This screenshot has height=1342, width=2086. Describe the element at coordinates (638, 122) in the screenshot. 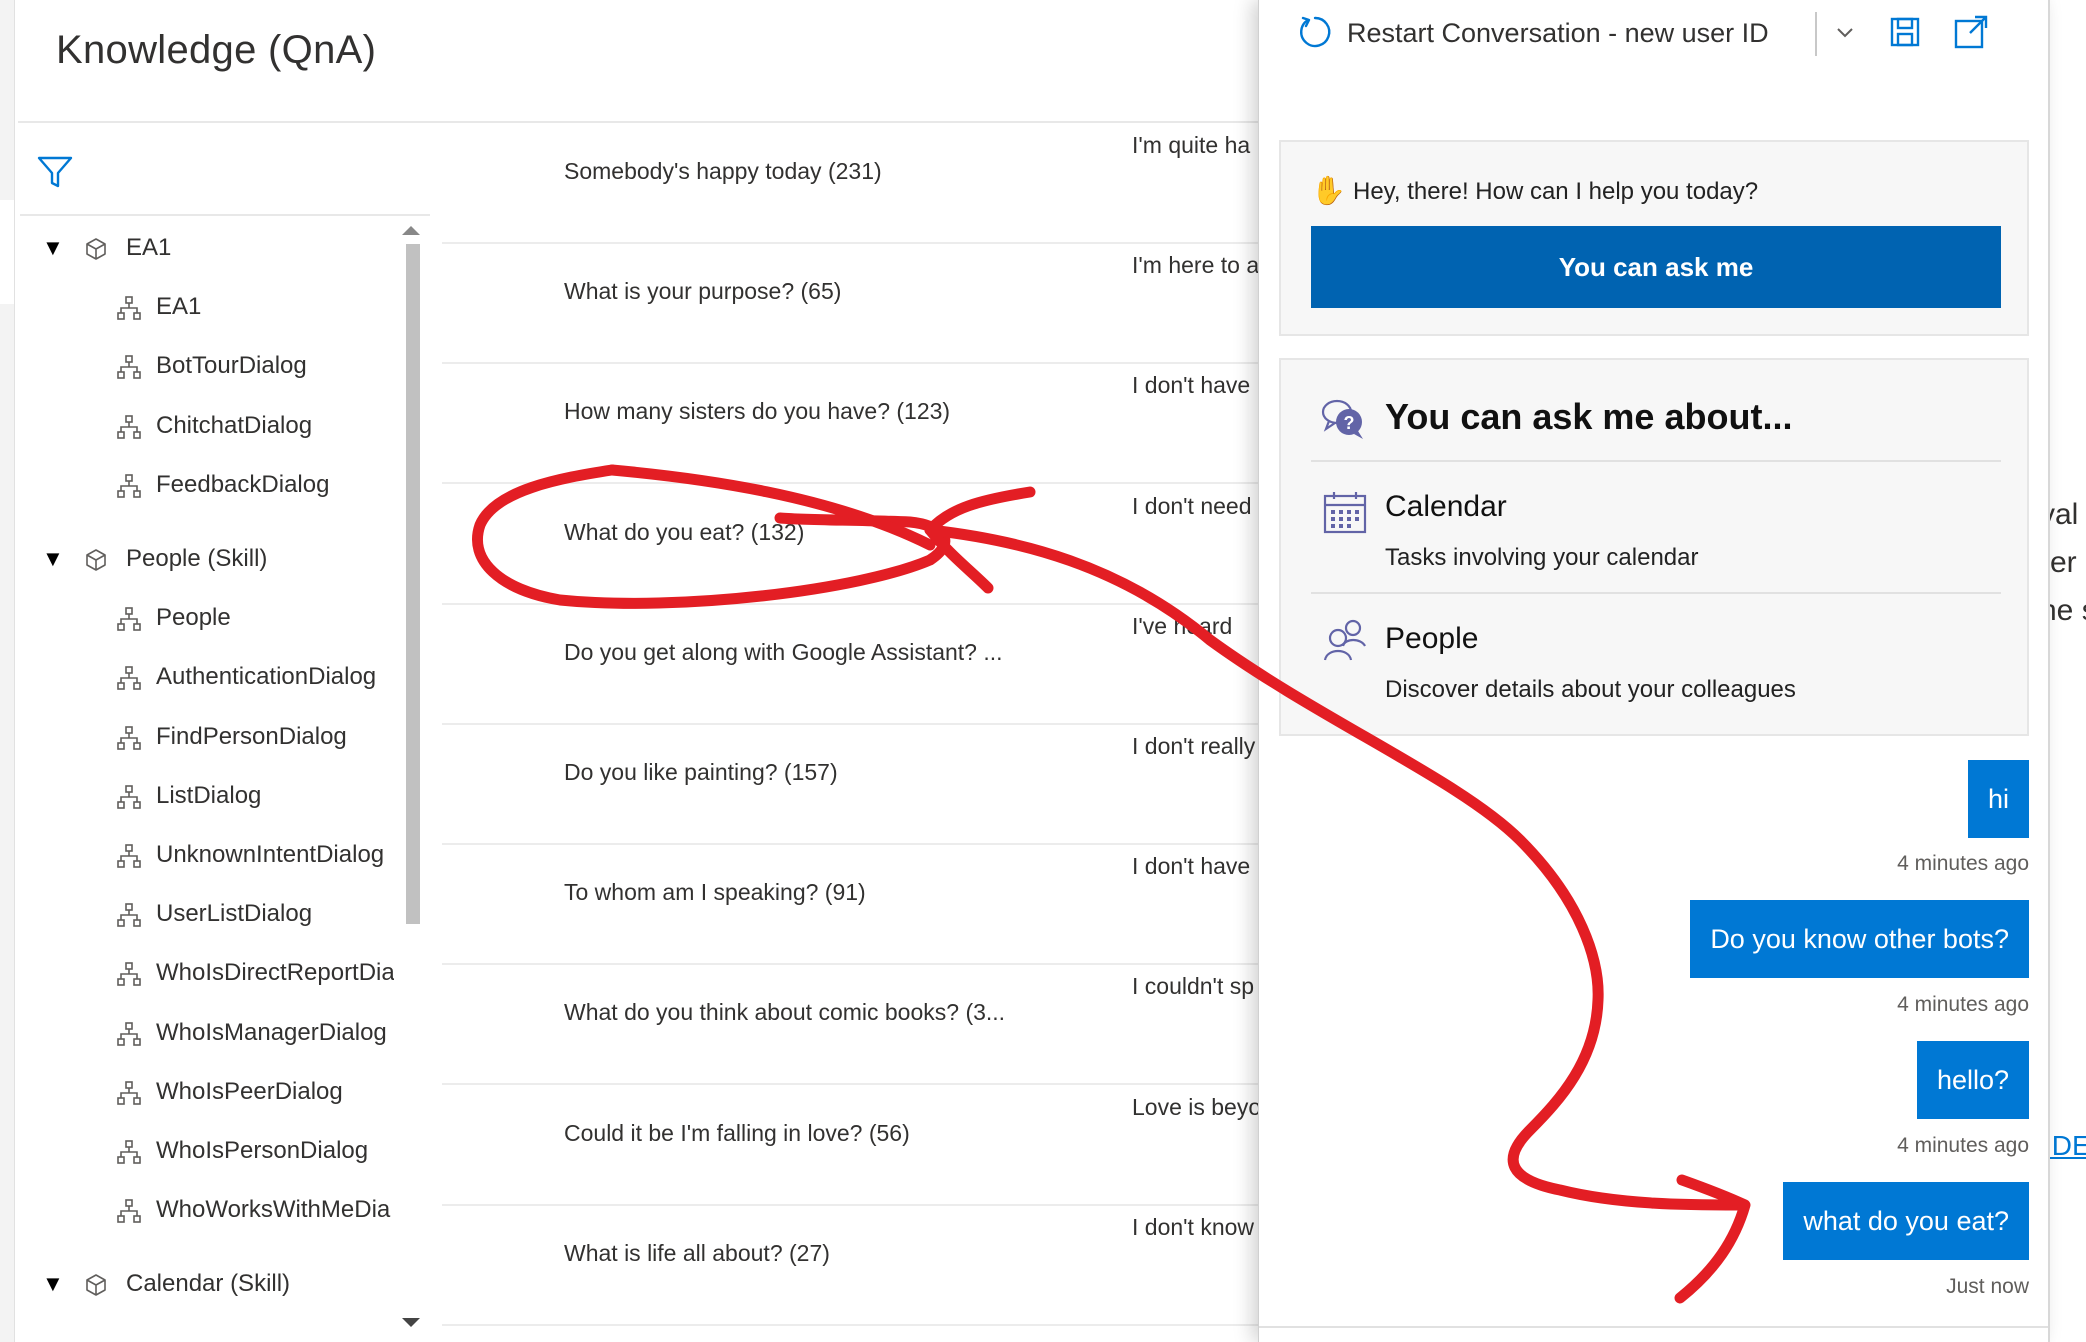

I see `header-divider` at that location.